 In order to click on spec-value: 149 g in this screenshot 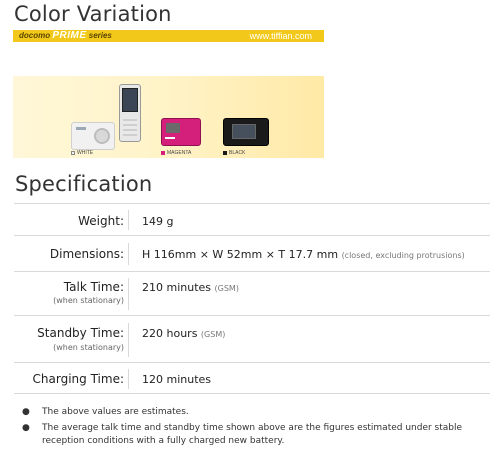, I will do `click(158, 221)`.